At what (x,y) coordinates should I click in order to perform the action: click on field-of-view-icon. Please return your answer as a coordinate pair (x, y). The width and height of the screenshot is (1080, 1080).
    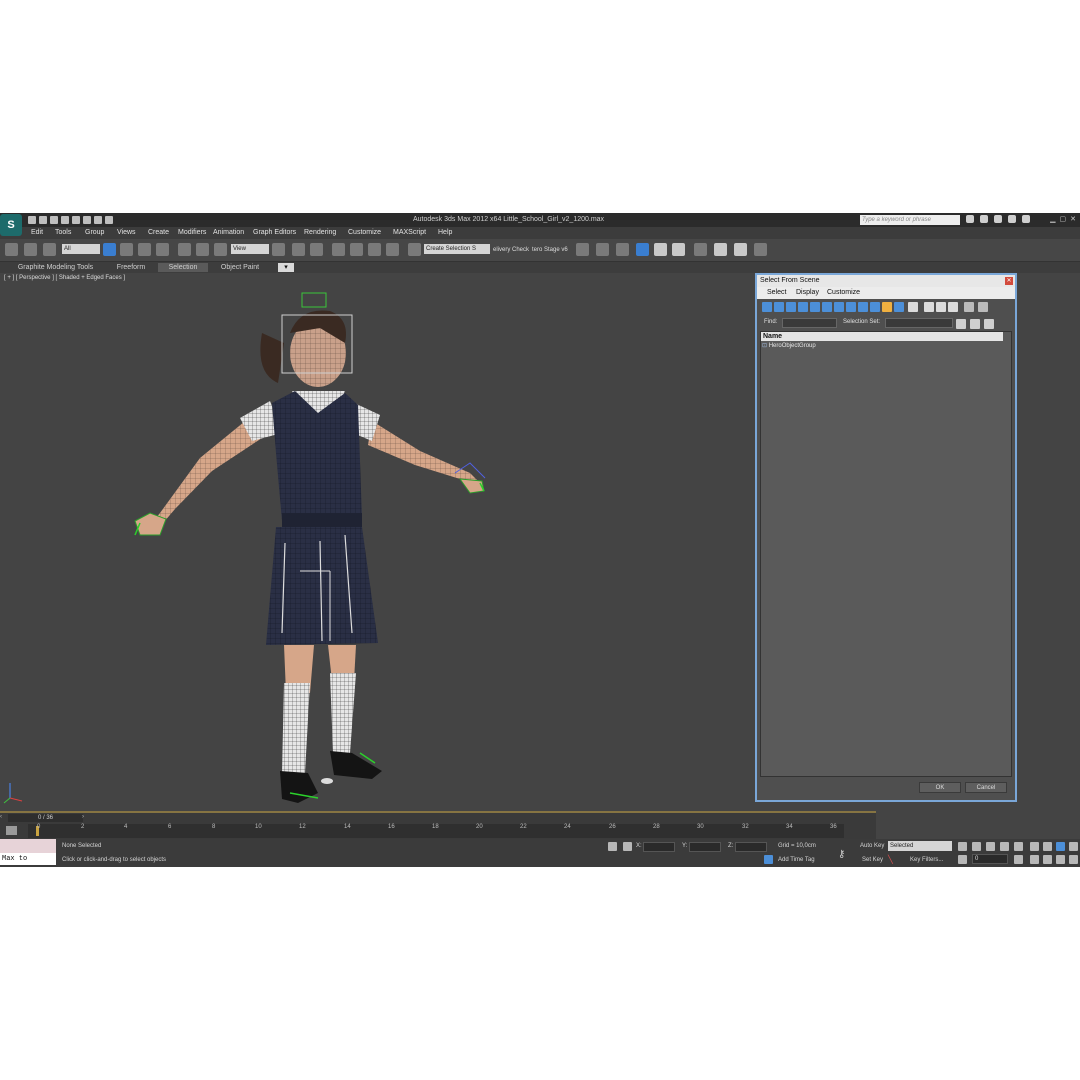
    Looking at the image, I should click on (1034, 859).